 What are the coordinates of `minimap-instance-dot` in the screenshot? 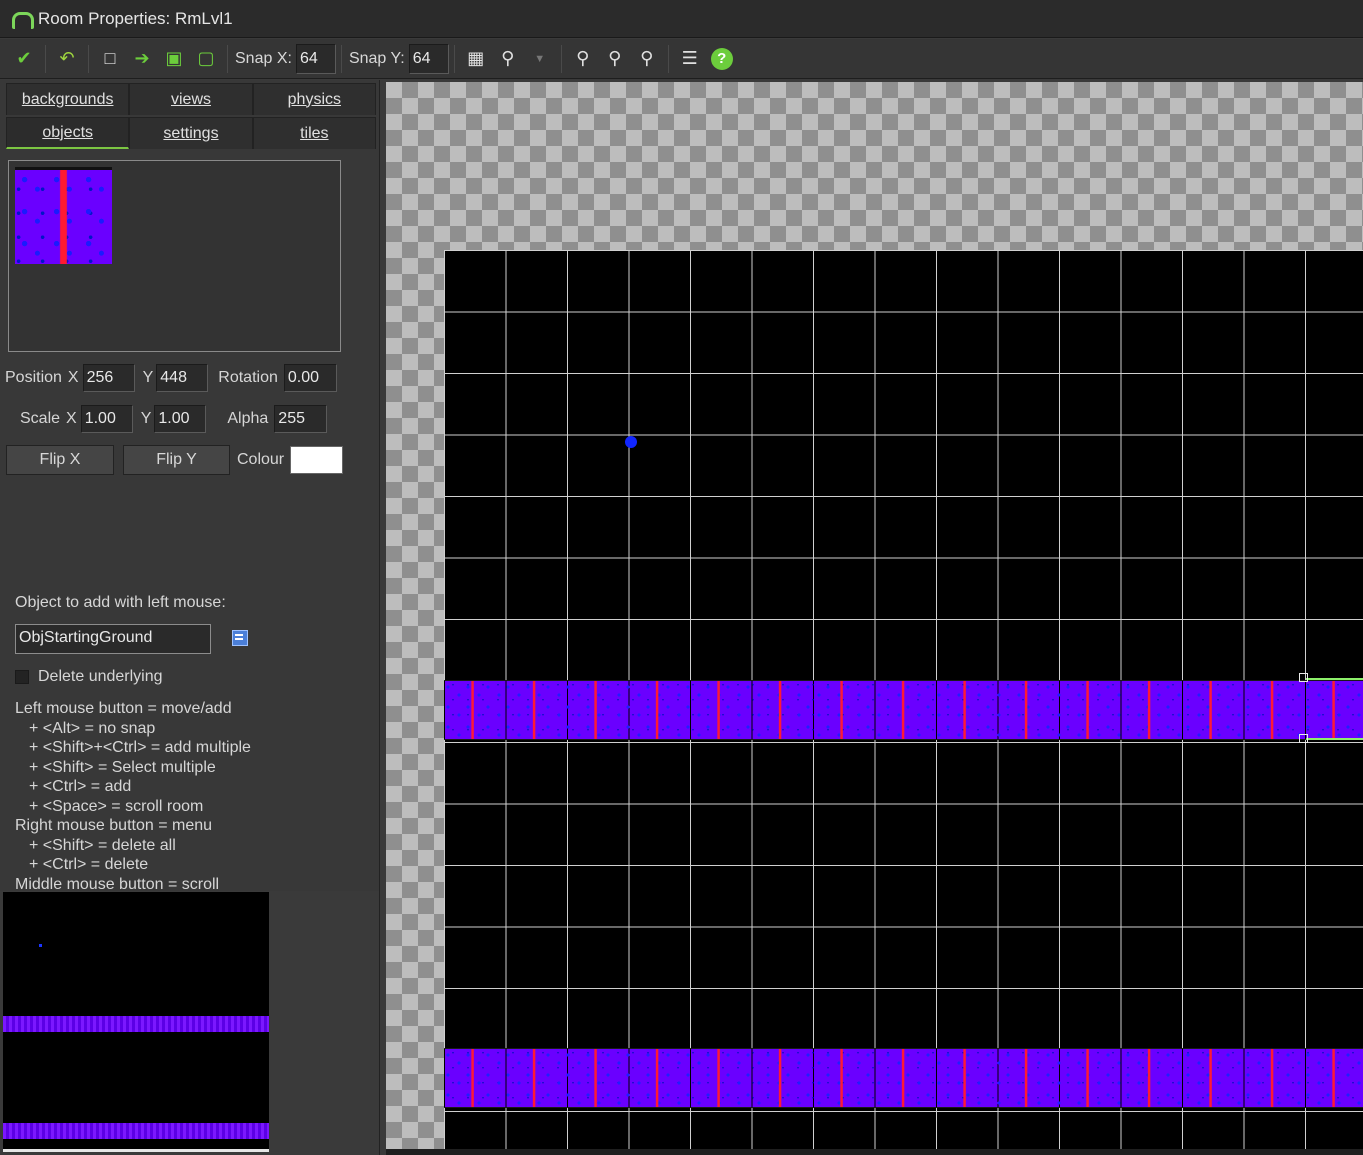 It's located at (40, 945).